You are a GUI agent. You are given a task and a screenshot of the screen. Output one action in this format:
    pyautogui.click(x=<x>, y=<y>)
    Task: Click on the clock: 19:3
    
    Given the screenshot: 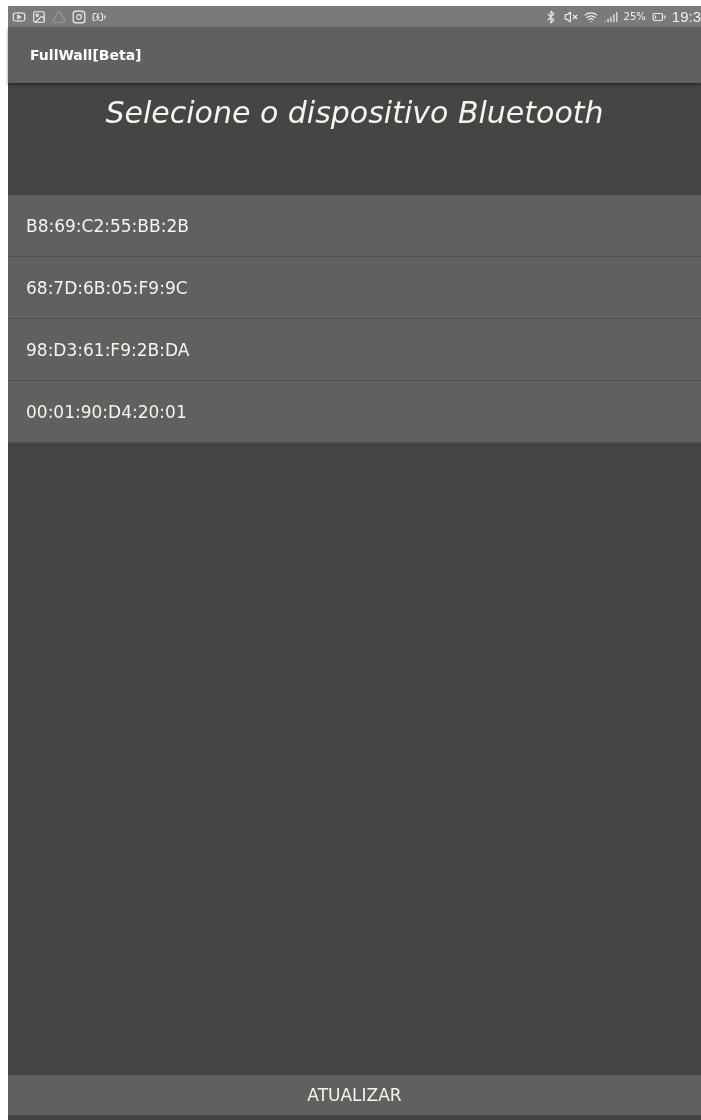 What is the action you would take?
    pyautogui.click(x=686, y=16)
    